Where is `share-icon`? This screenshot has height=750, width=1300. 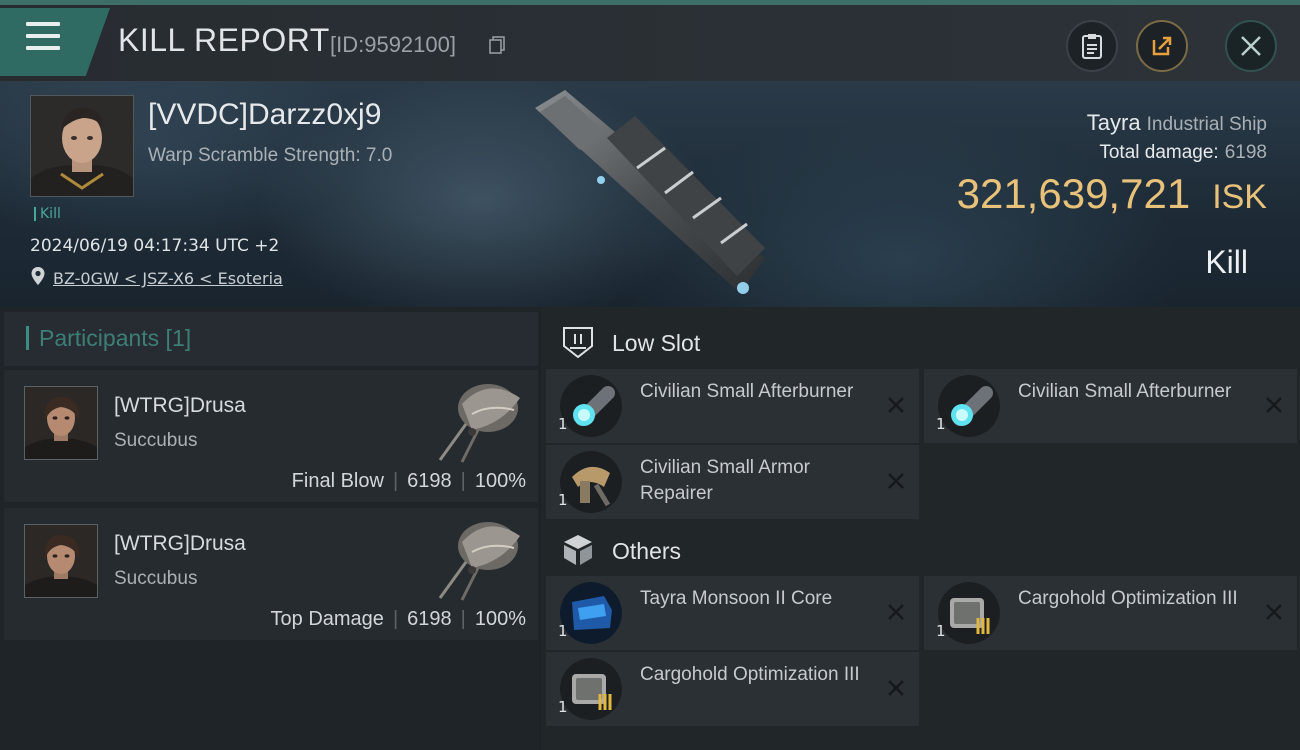 share-icon is located at coordinates (1162, 46).